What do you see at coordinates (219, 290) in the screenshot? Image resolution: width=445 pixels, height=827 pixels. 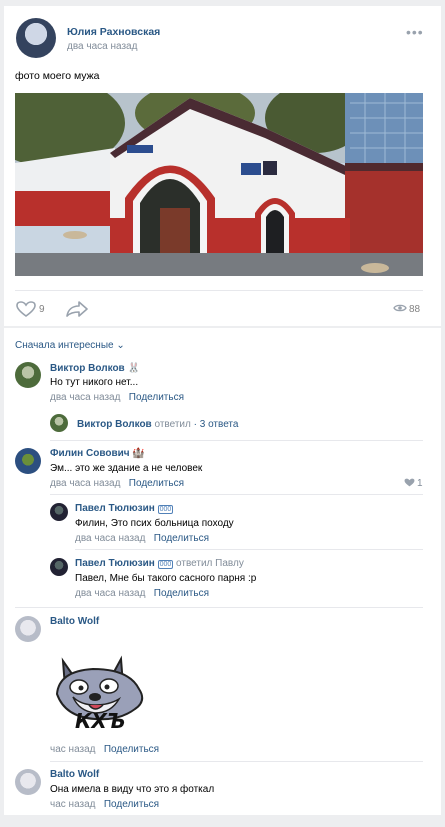 I see `post-divider` at bounding box center [219, 290].